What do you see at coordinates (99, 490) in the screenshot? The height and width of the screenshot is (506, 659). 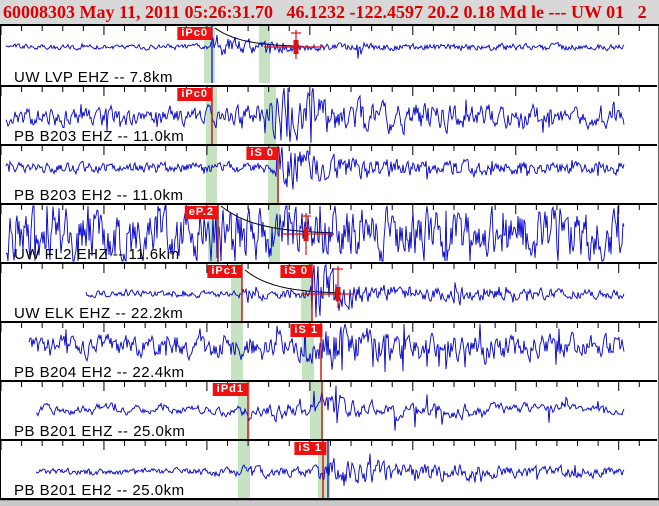 I see `station-label: PB B201 EH2 -- 25.0km` at bounding box center [99, 490].